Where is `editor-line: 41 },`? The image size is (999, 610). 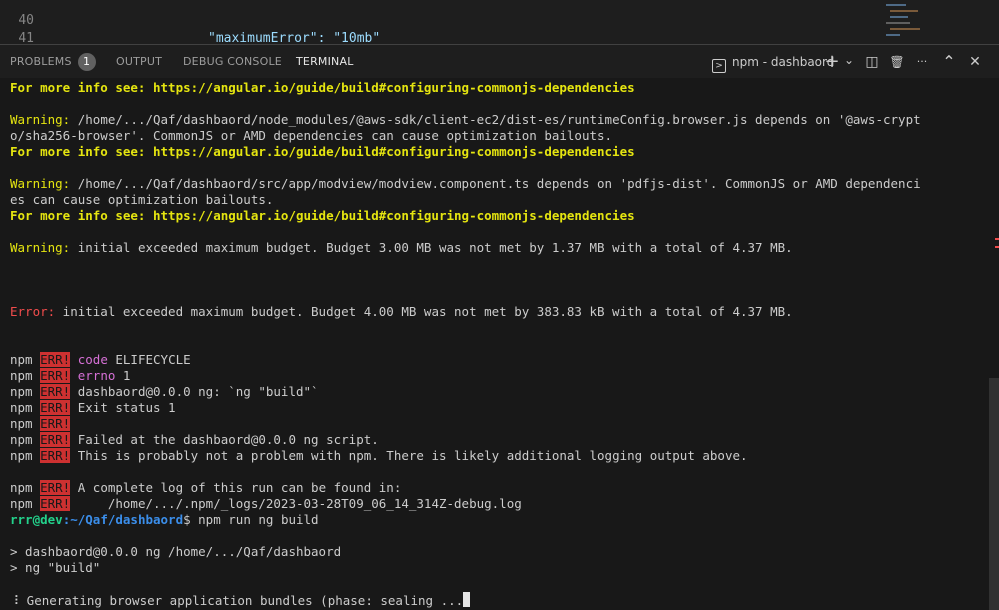 editor-line: 41 }, is located at coordinates (440, 28).